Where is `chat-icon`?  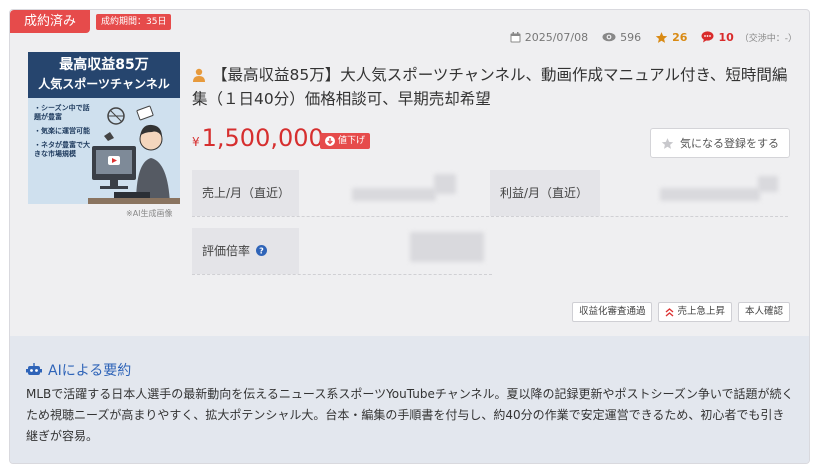
chat-icon is located at coordinates (707, 37).